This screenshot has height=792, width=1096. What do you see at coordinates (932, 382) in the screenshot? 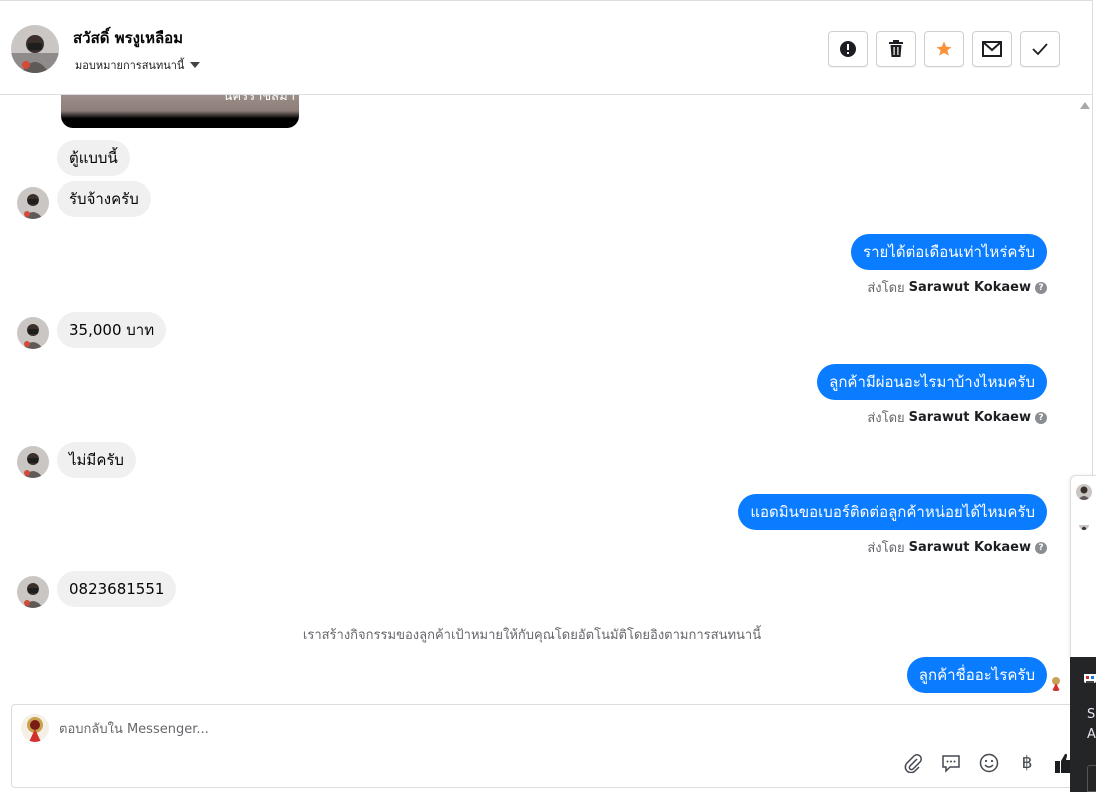
I see `outgoing-message: ลูกค้ามีผ่อนอะไรมาบ้างไหมครับ` at bounding box center [932, 382].